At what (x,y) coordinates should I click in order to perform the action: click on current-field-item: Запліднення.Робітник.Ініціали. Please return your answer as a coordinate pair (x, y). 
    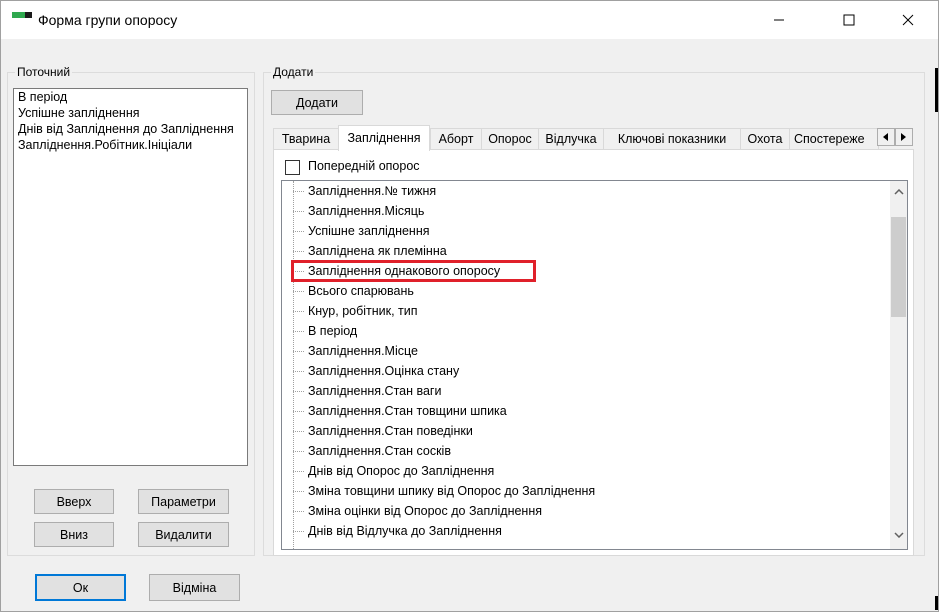
    Looking at the image, I should click on (130, 145).